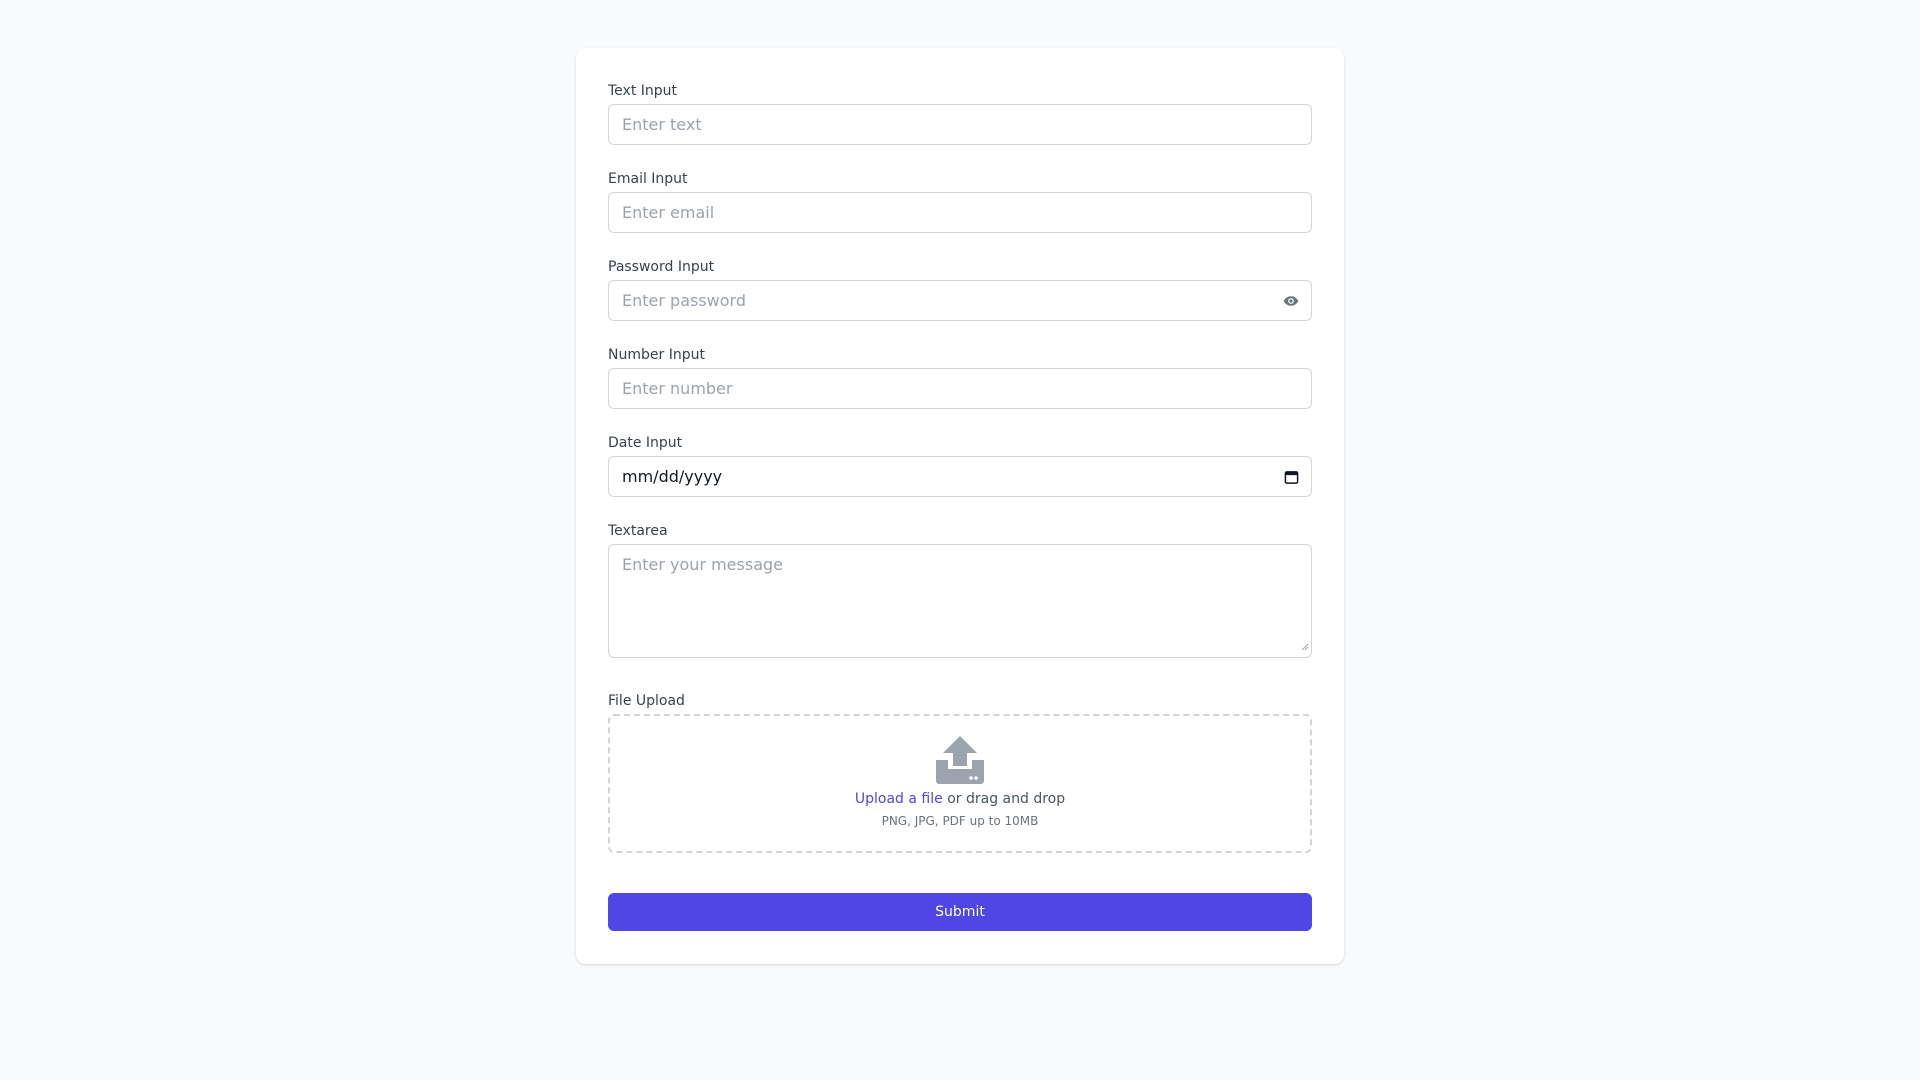 The height and width of the screenshot is (1080, 1920). Describe the element at coordinates (960, 388) in the screenshot. I see `number-input: Enter number` at that location.